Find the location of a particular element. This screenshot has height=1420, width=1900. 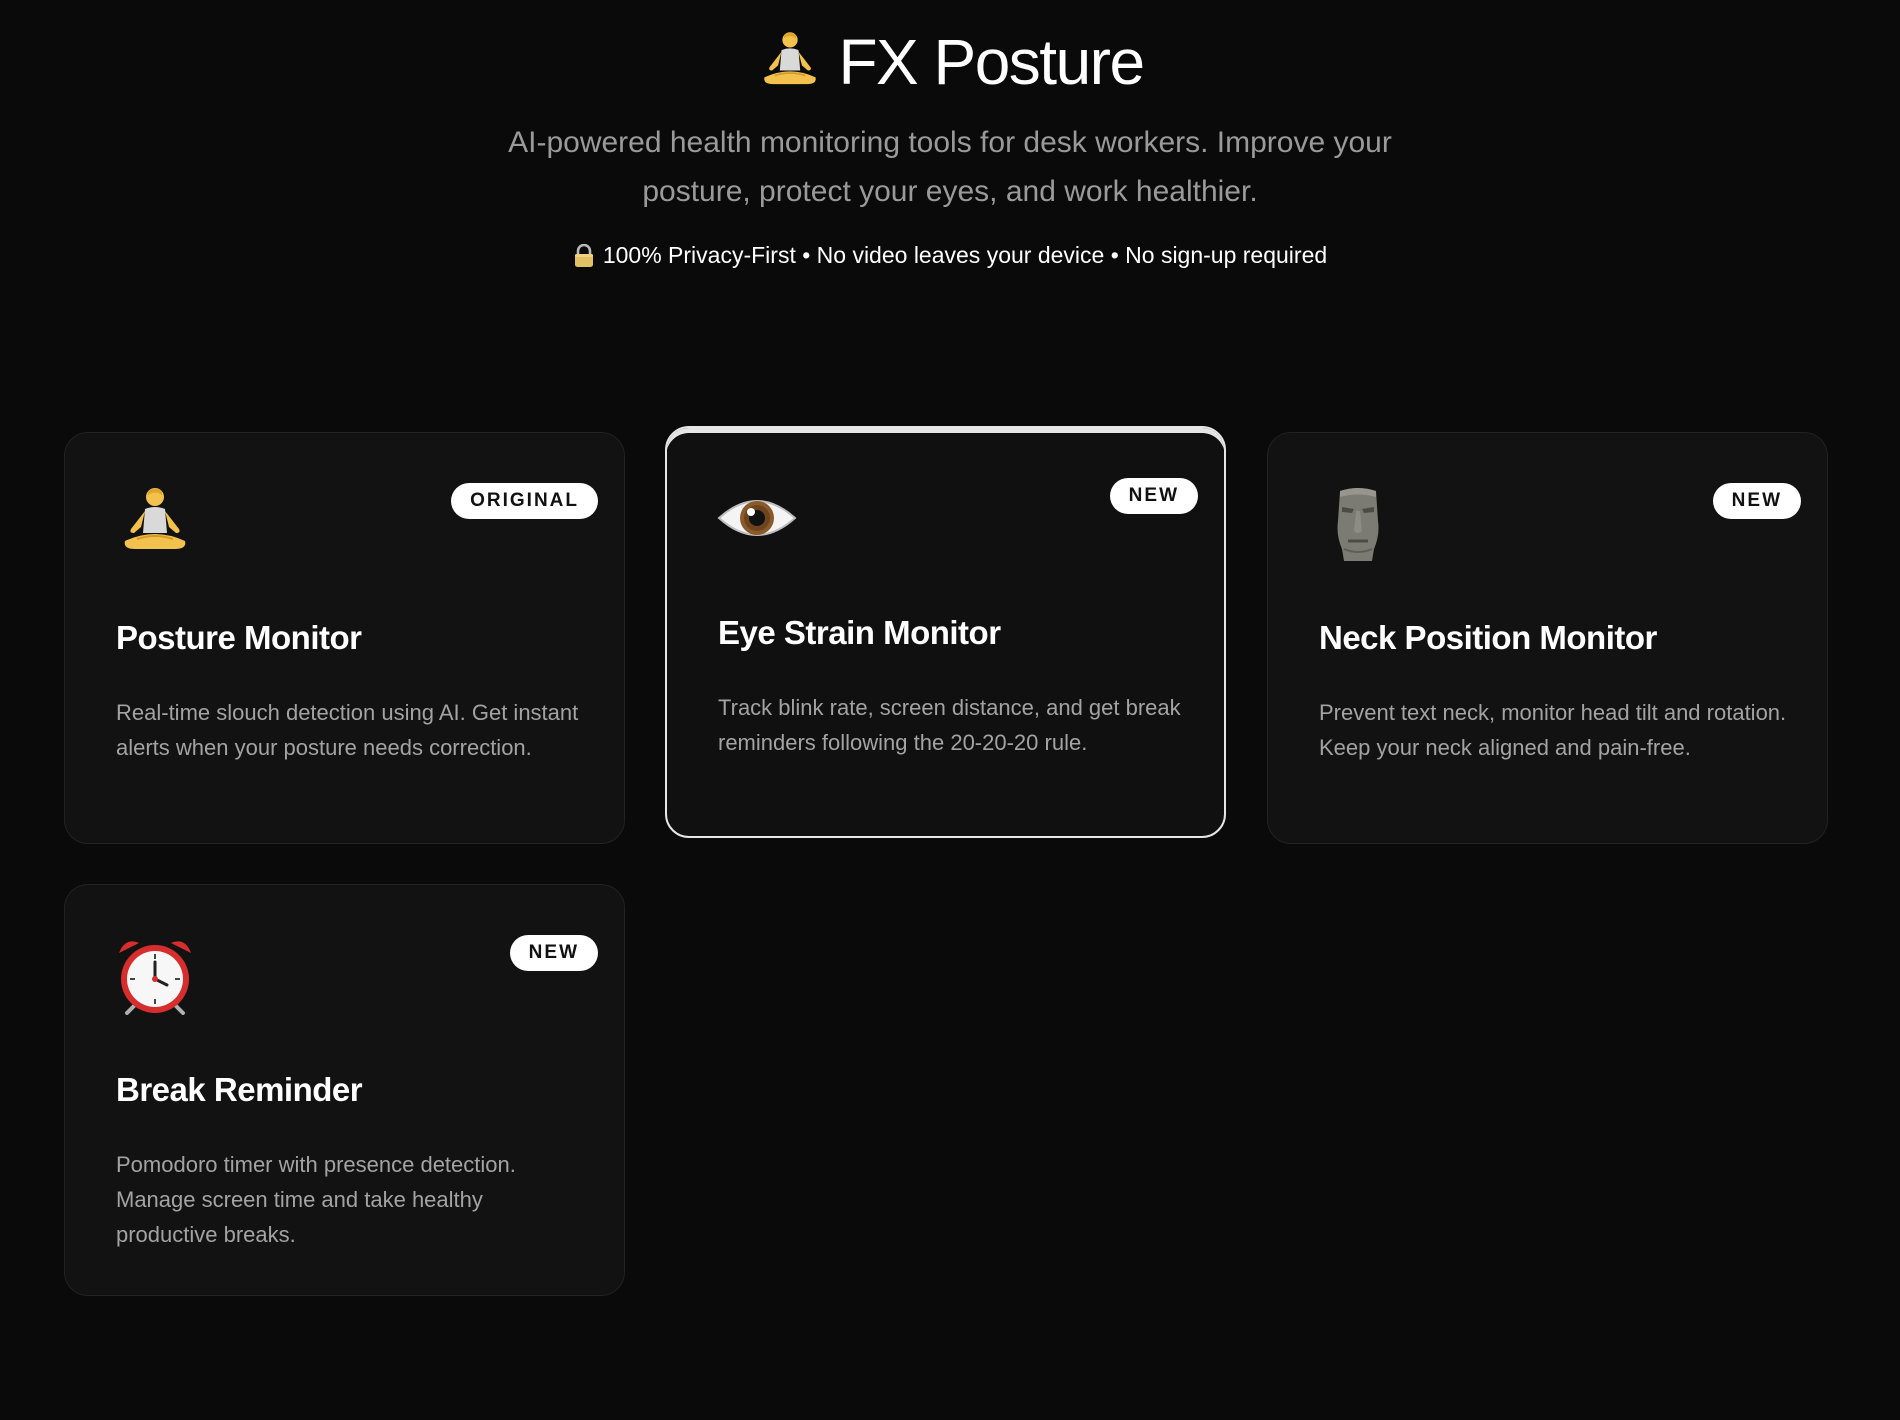

card-title: Neck Position Monitor is located at coordinates (1488, 637).